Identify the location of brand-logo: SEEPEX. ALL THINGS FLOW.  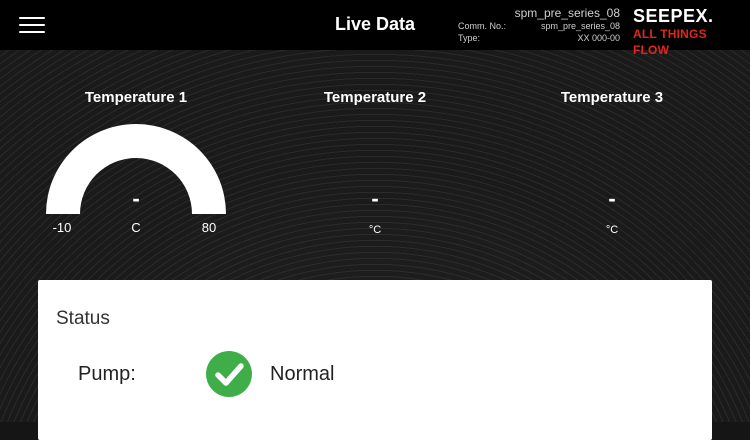
(689, 32).